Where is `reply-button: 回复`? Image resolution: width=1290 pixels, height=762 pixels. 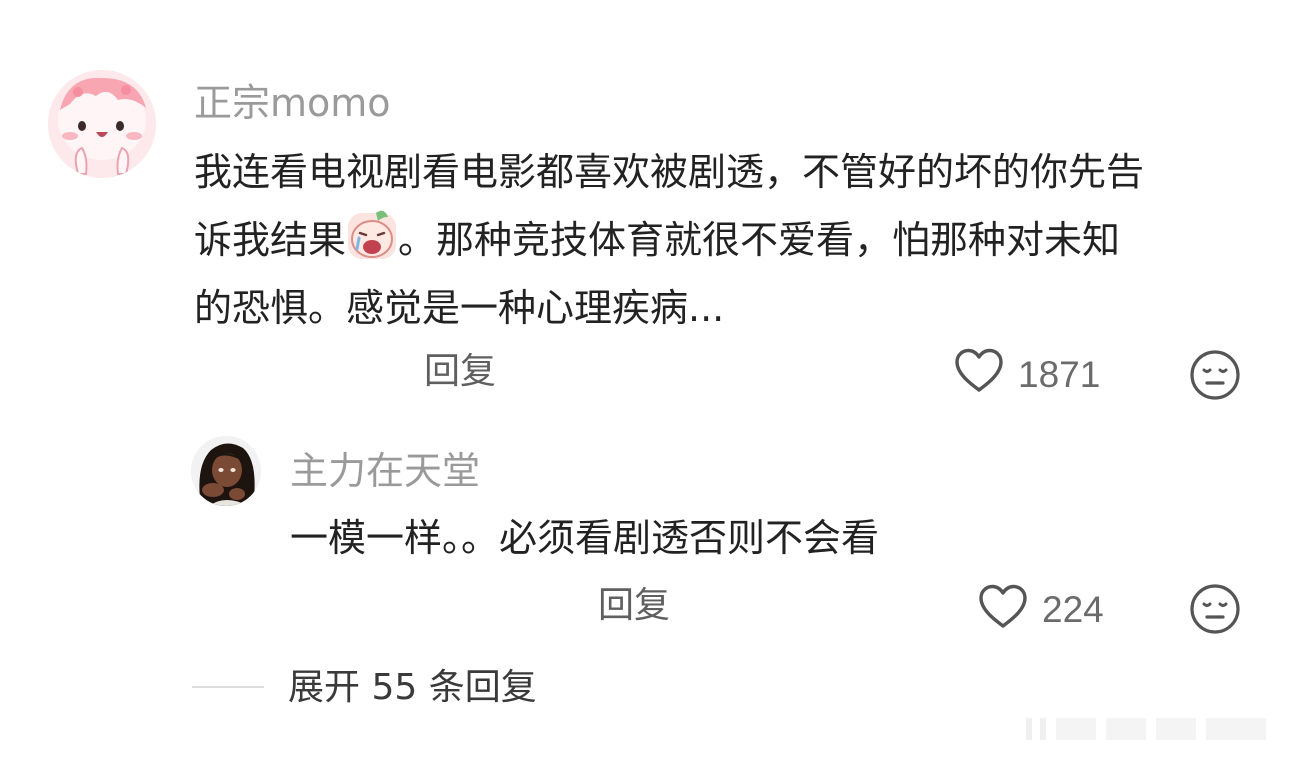
reply-button: 回复 is located at coordinates (460, 372).